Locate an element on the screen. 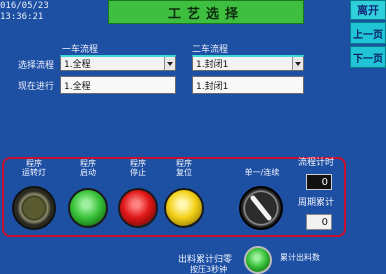 This screenshot has width=386, height=274. stop-button is located at coordinates (138, 208).